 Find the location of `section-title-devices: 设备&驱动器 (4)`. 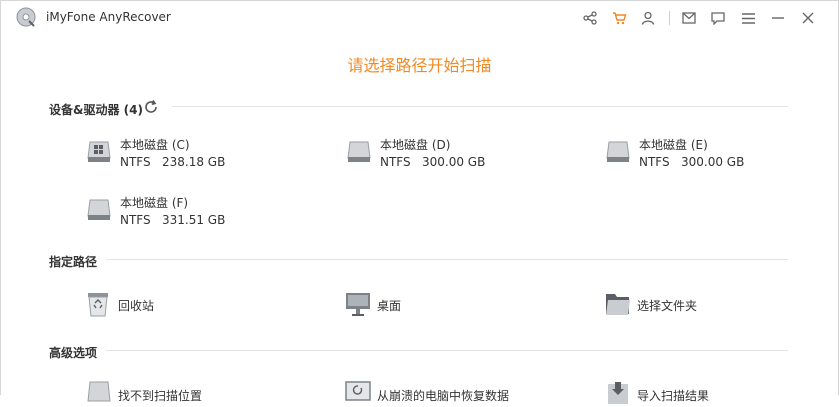

section-title-devices: 设备&驱动器 (4) is located at coordinates (96, 110).